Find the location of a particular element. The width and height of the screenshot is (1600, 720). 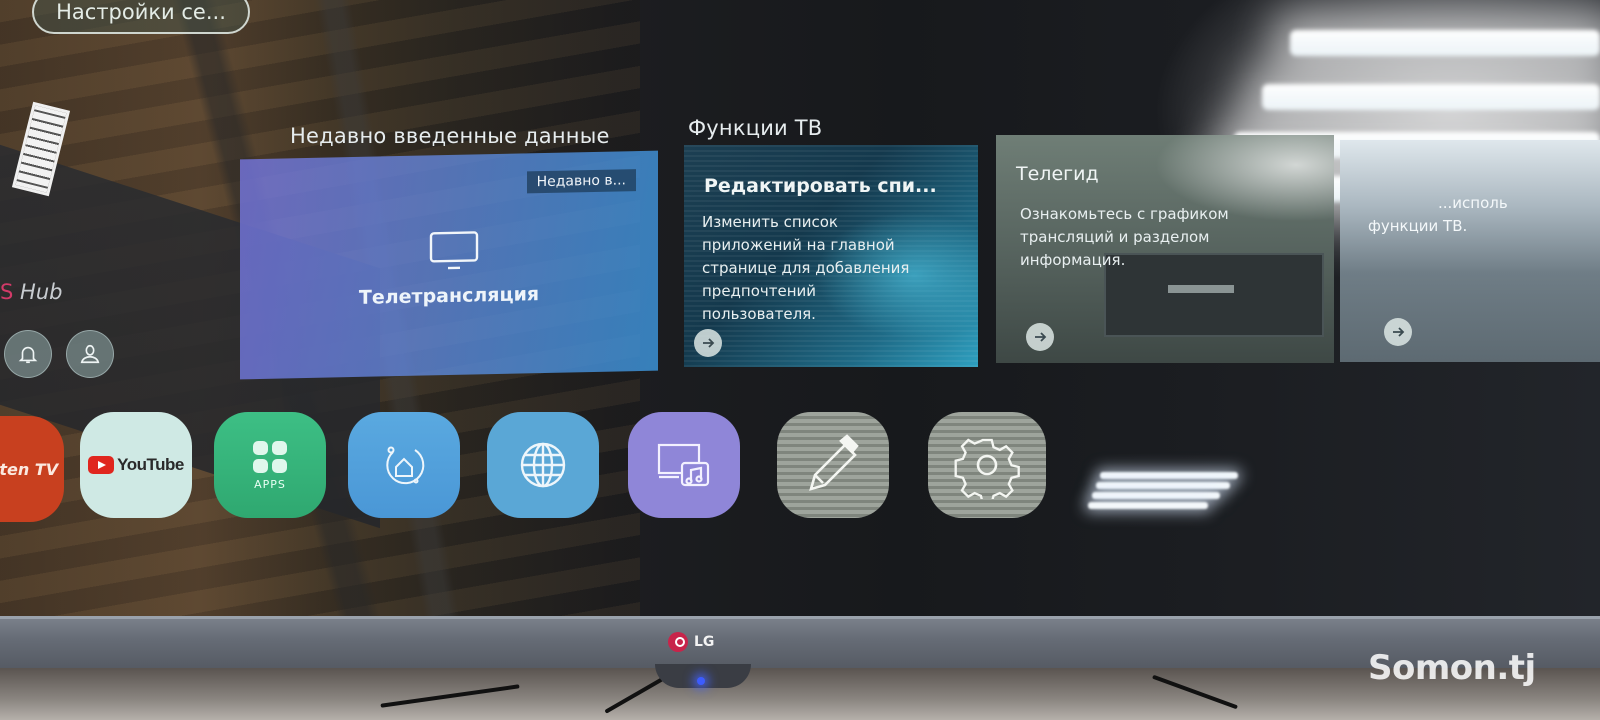

profile-button is located at coordinates (90, 354).